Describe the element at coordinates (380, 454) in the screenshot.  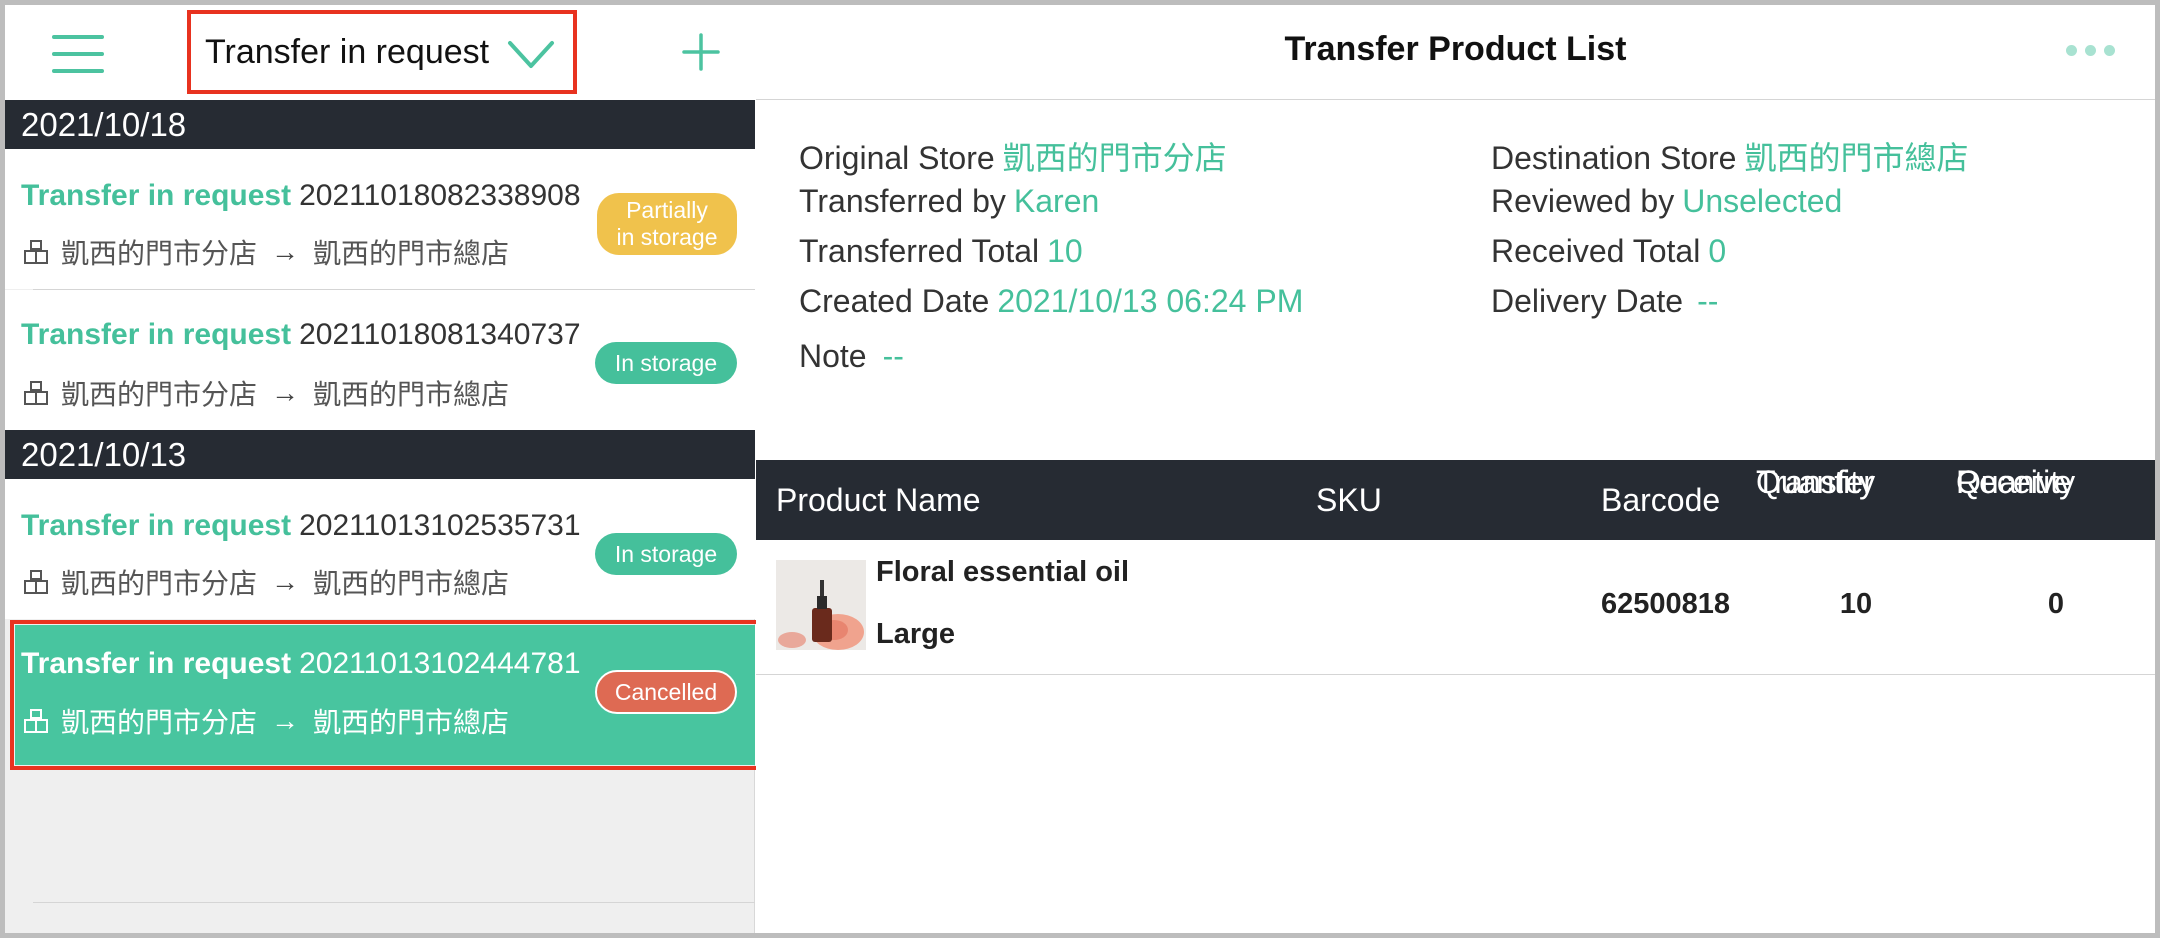
I see `date-header: 2021/10/13` at that location.